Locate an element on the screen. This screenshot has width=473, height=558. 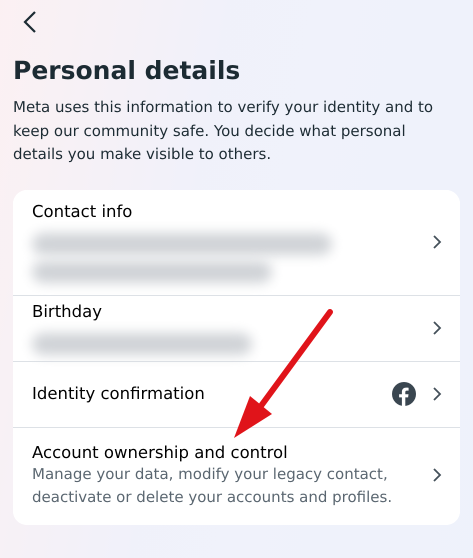
item-label: Identity confirmation is located at coordinates (119, 394).